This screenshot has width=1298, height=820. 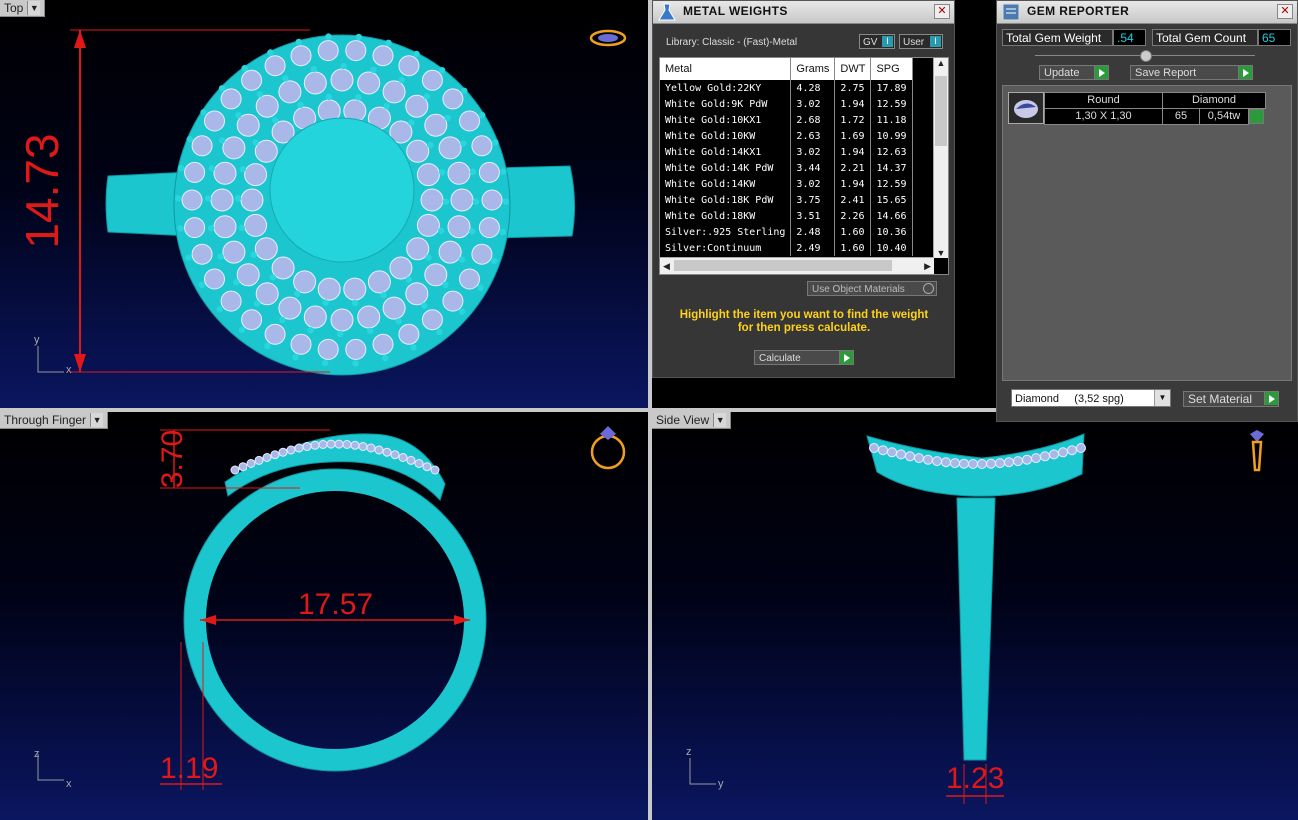 I want to click on viewport-title: Through Finger, so click(x=45, y=420).